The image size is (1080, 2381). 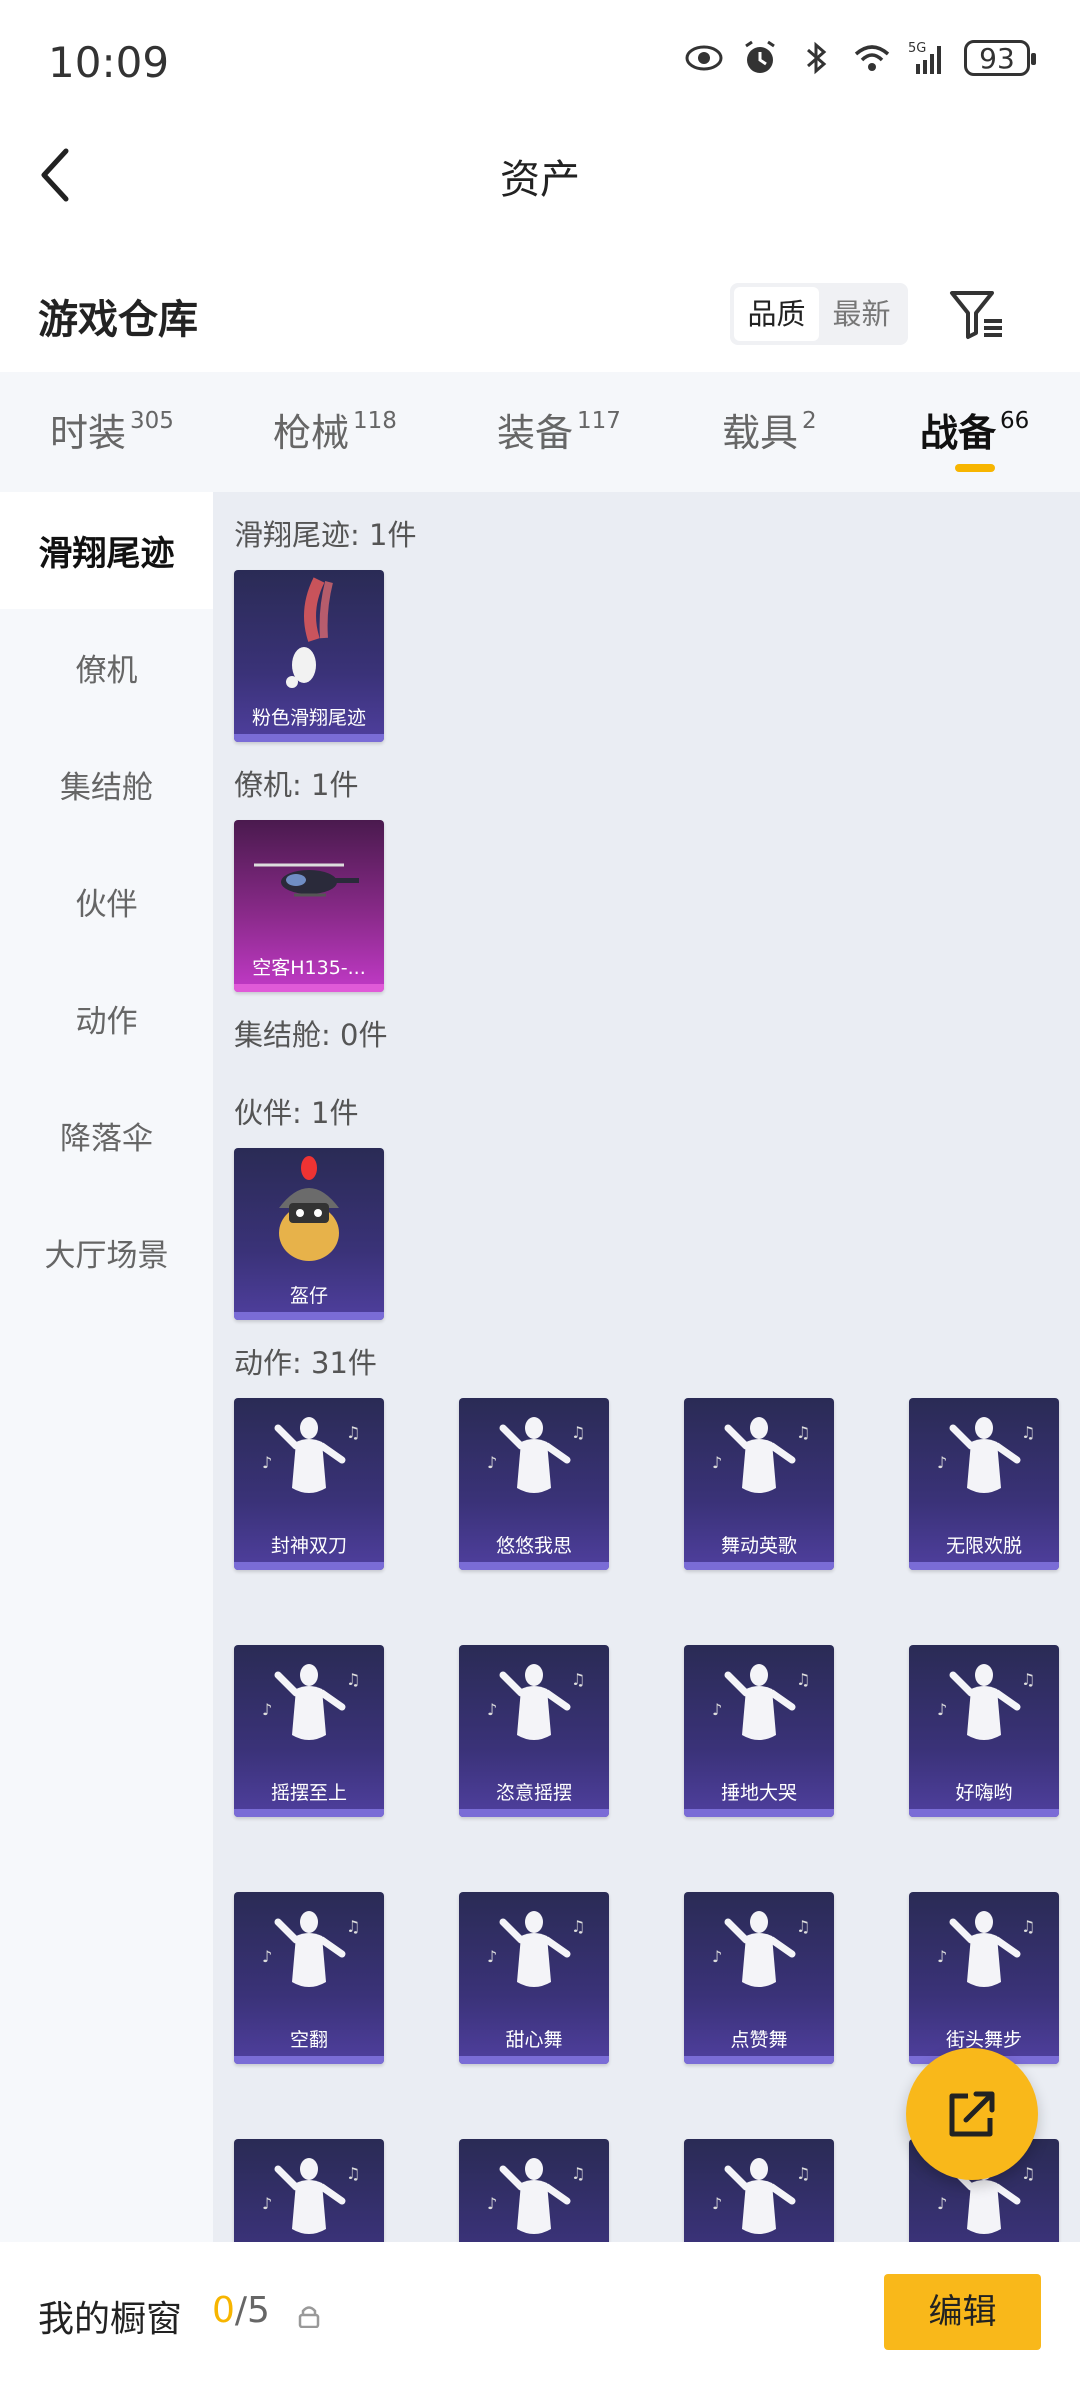 I want to click on tab-fashion: 时装 305, so click(x=112, y=429).